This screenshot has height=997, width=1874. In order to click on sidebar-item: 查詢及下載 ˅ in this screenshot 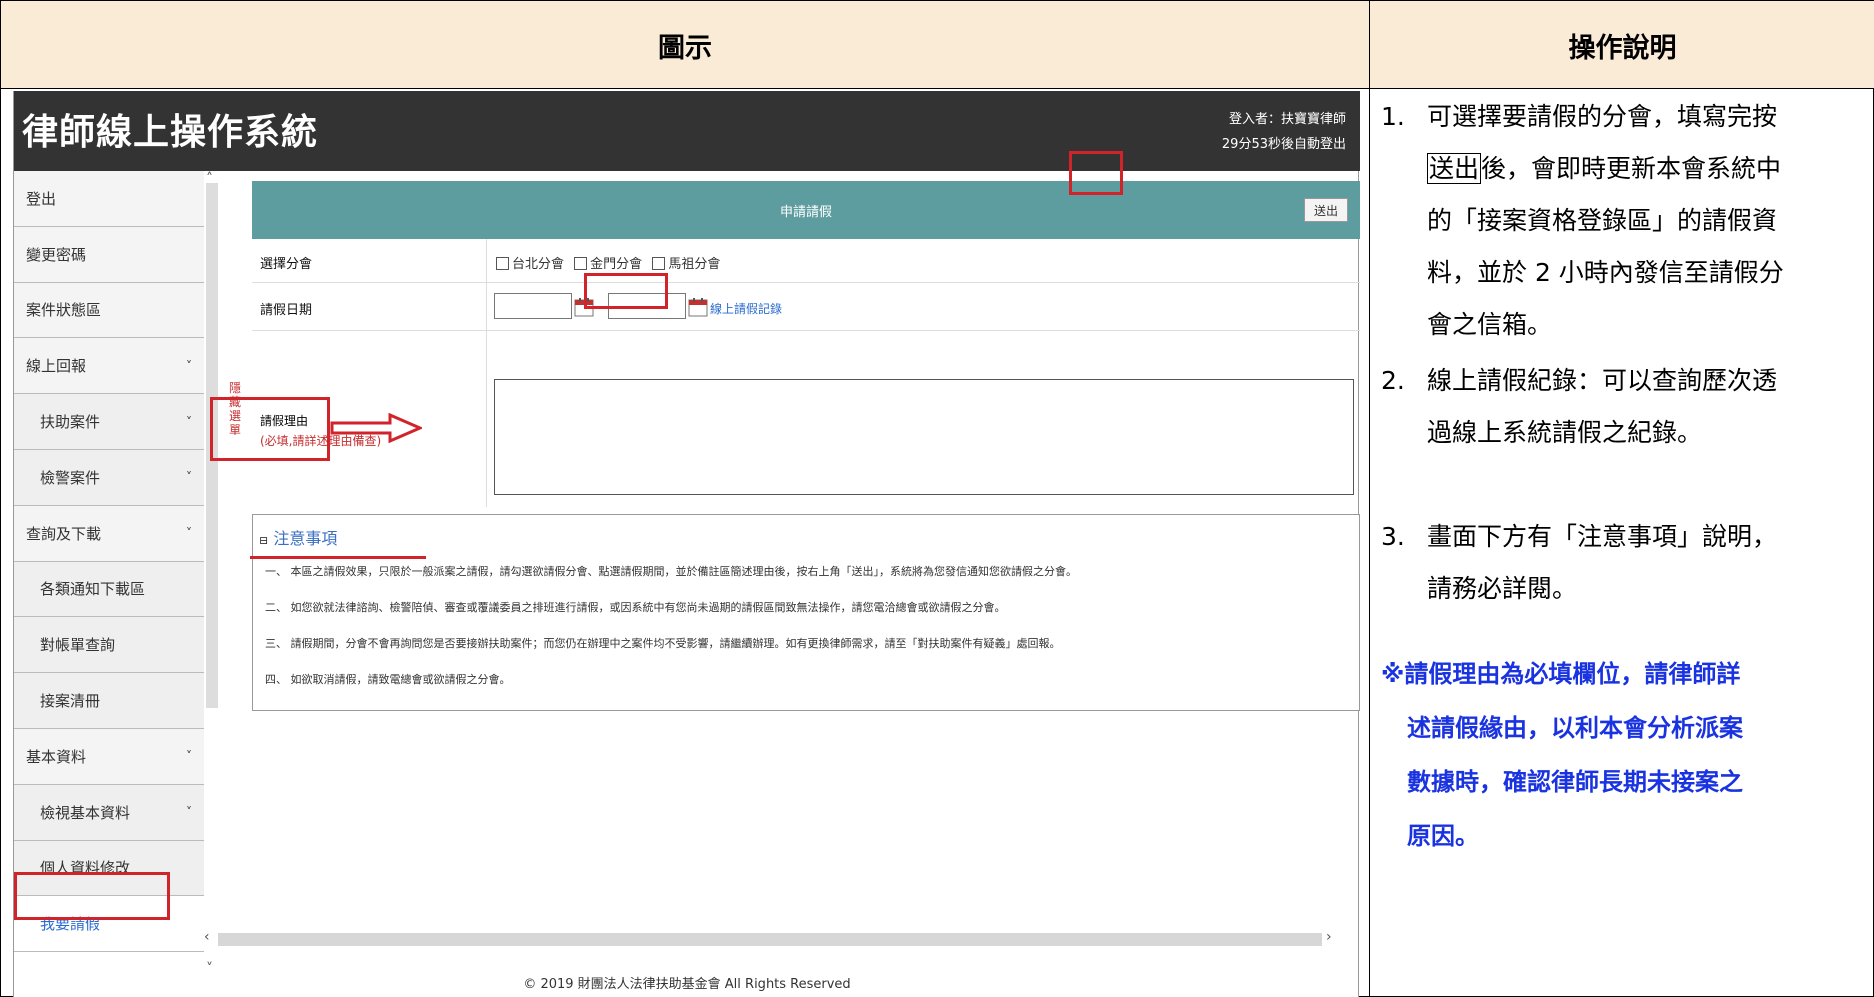, I will do `click(109, 533)`.